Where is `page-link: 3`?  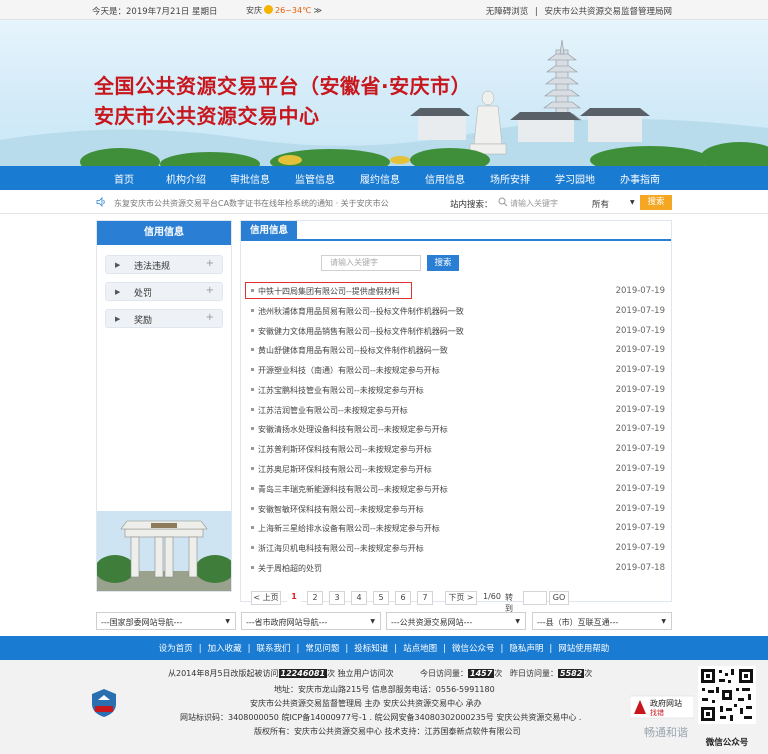 page-link: 3 is located at coordinates (337, 598).